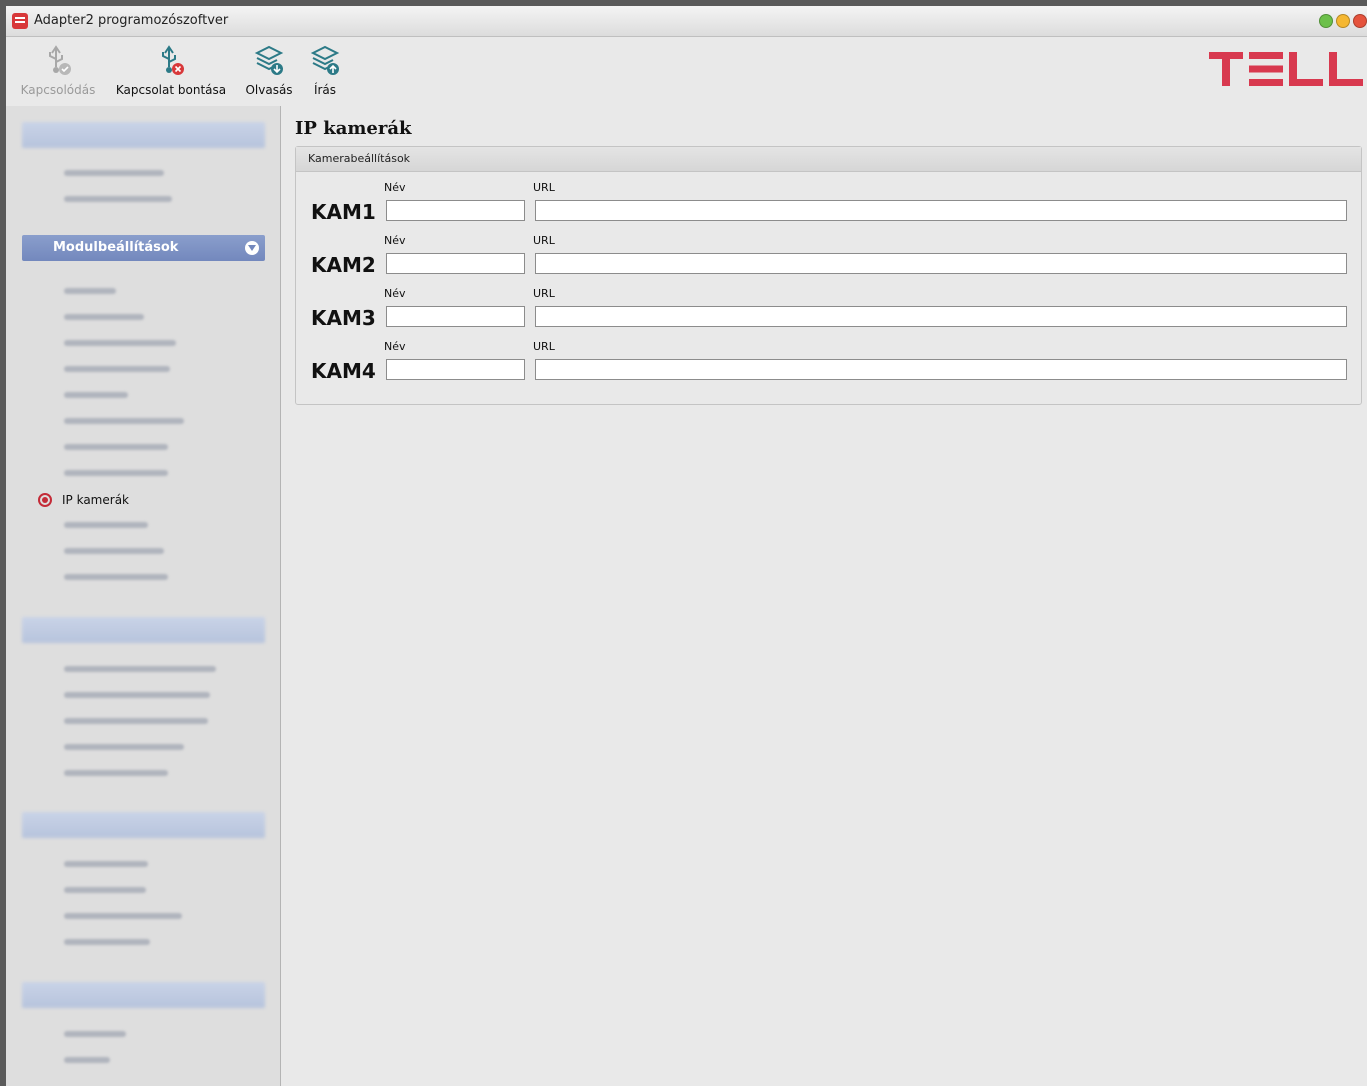 The image size is (1367, 1086). Describe the element at coordinates (353, 128) in the screenshot. I see `page-title: IP kamerák` at that location.